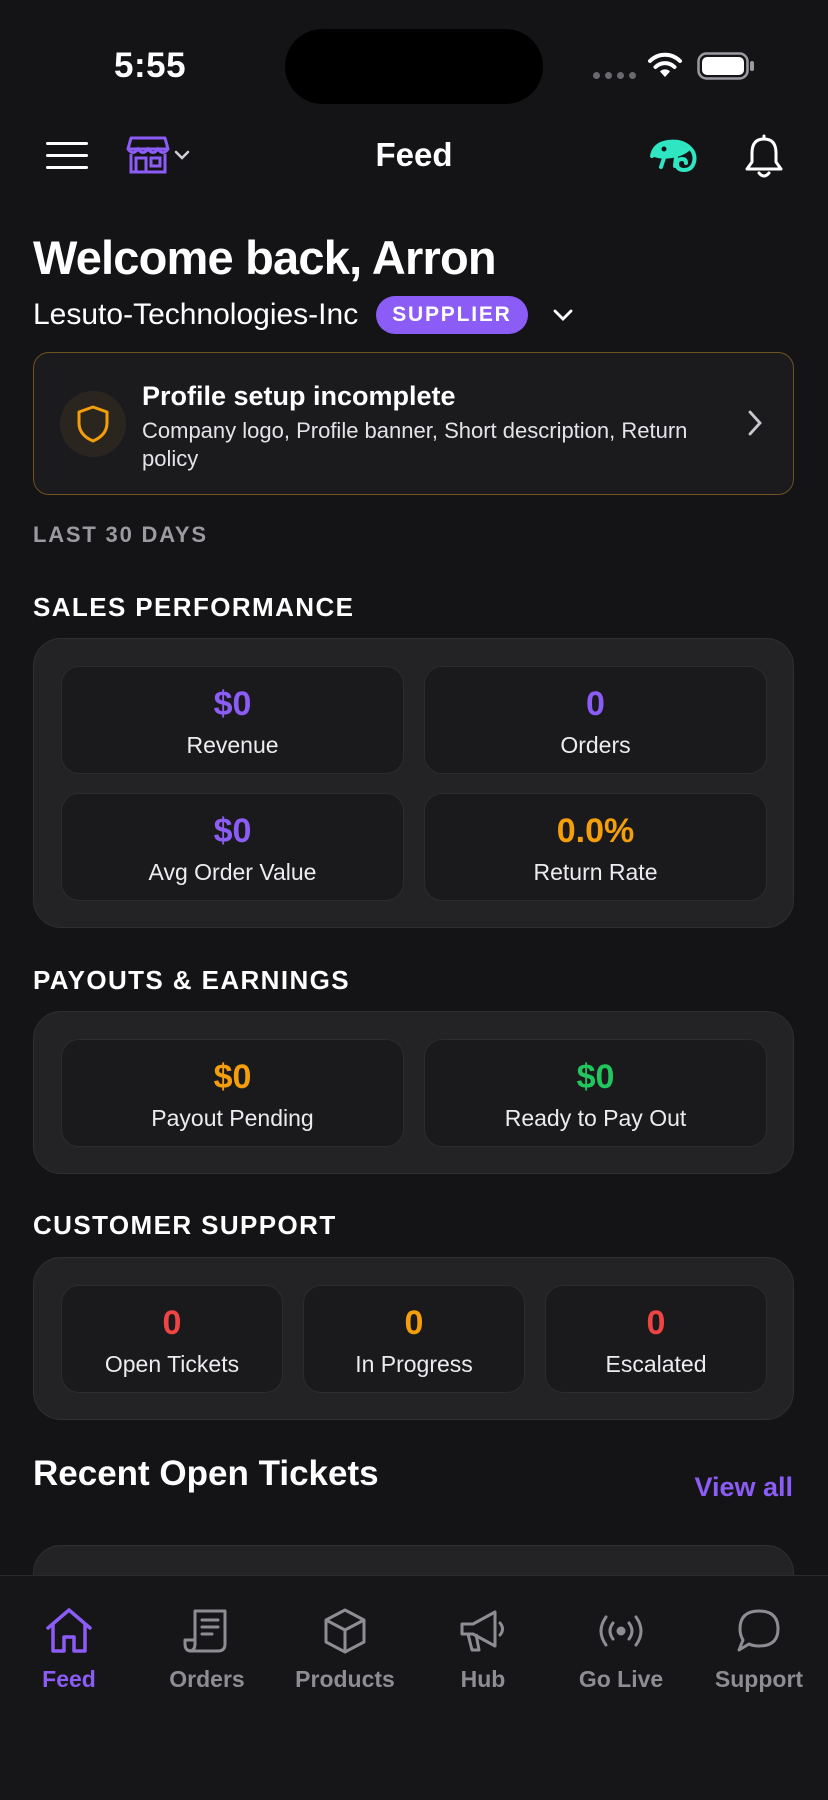  I want to click on dynamic-island, so click(414, 66).